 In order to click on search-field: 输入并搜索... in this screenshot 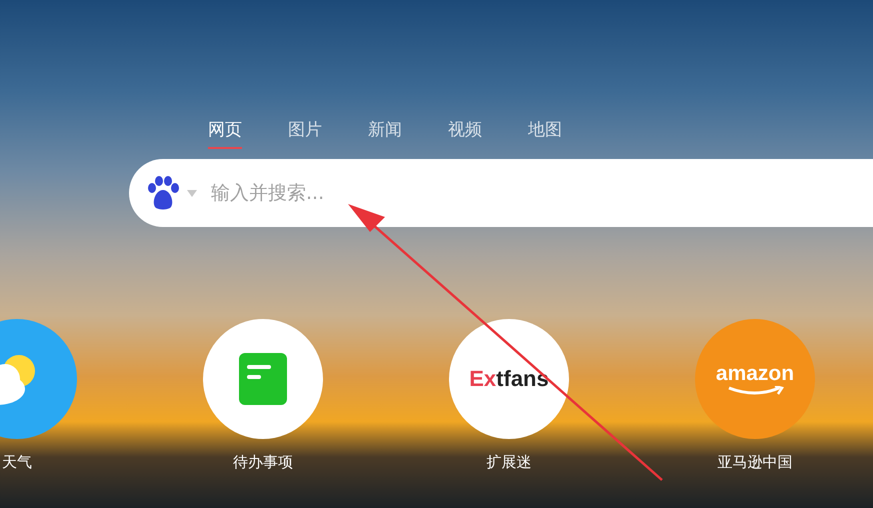, I will do `click(461, 193)`.